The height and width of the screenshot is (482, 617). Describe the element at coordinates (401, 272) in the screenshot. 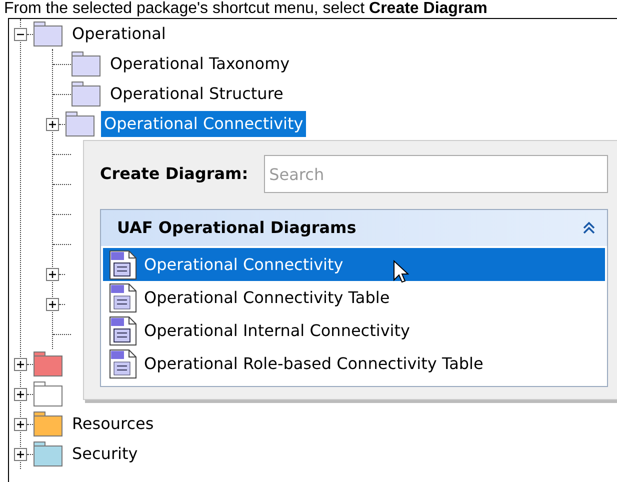

I see `mouse-pointer-icon` at that location.